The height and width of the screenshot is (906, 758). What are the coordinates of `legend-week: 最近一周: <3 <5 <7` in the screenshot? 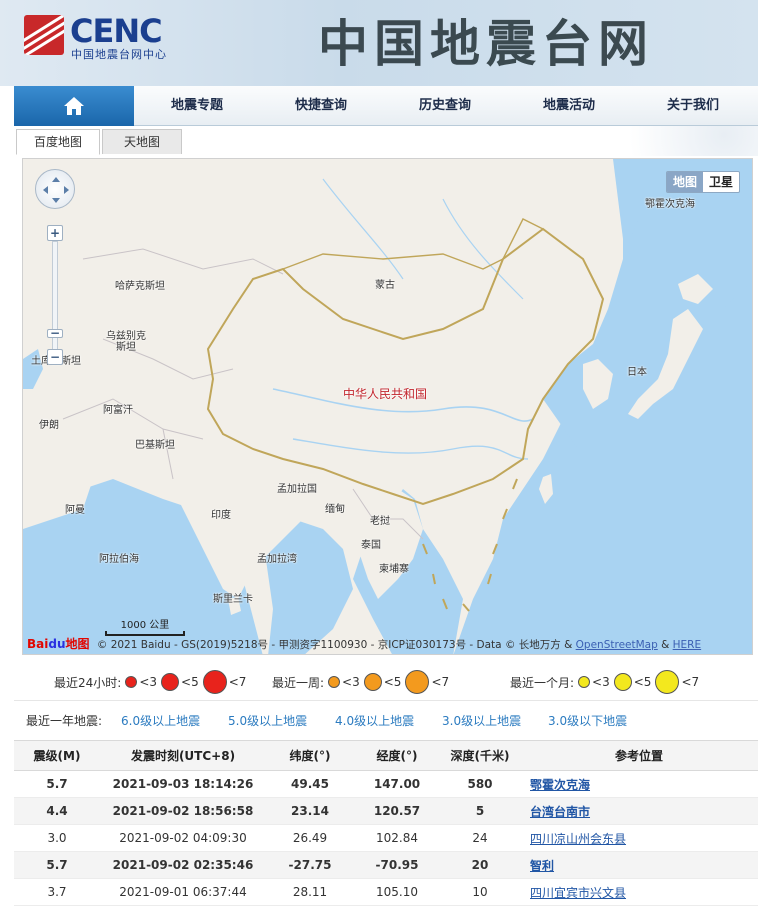 It's located at (360, 682).